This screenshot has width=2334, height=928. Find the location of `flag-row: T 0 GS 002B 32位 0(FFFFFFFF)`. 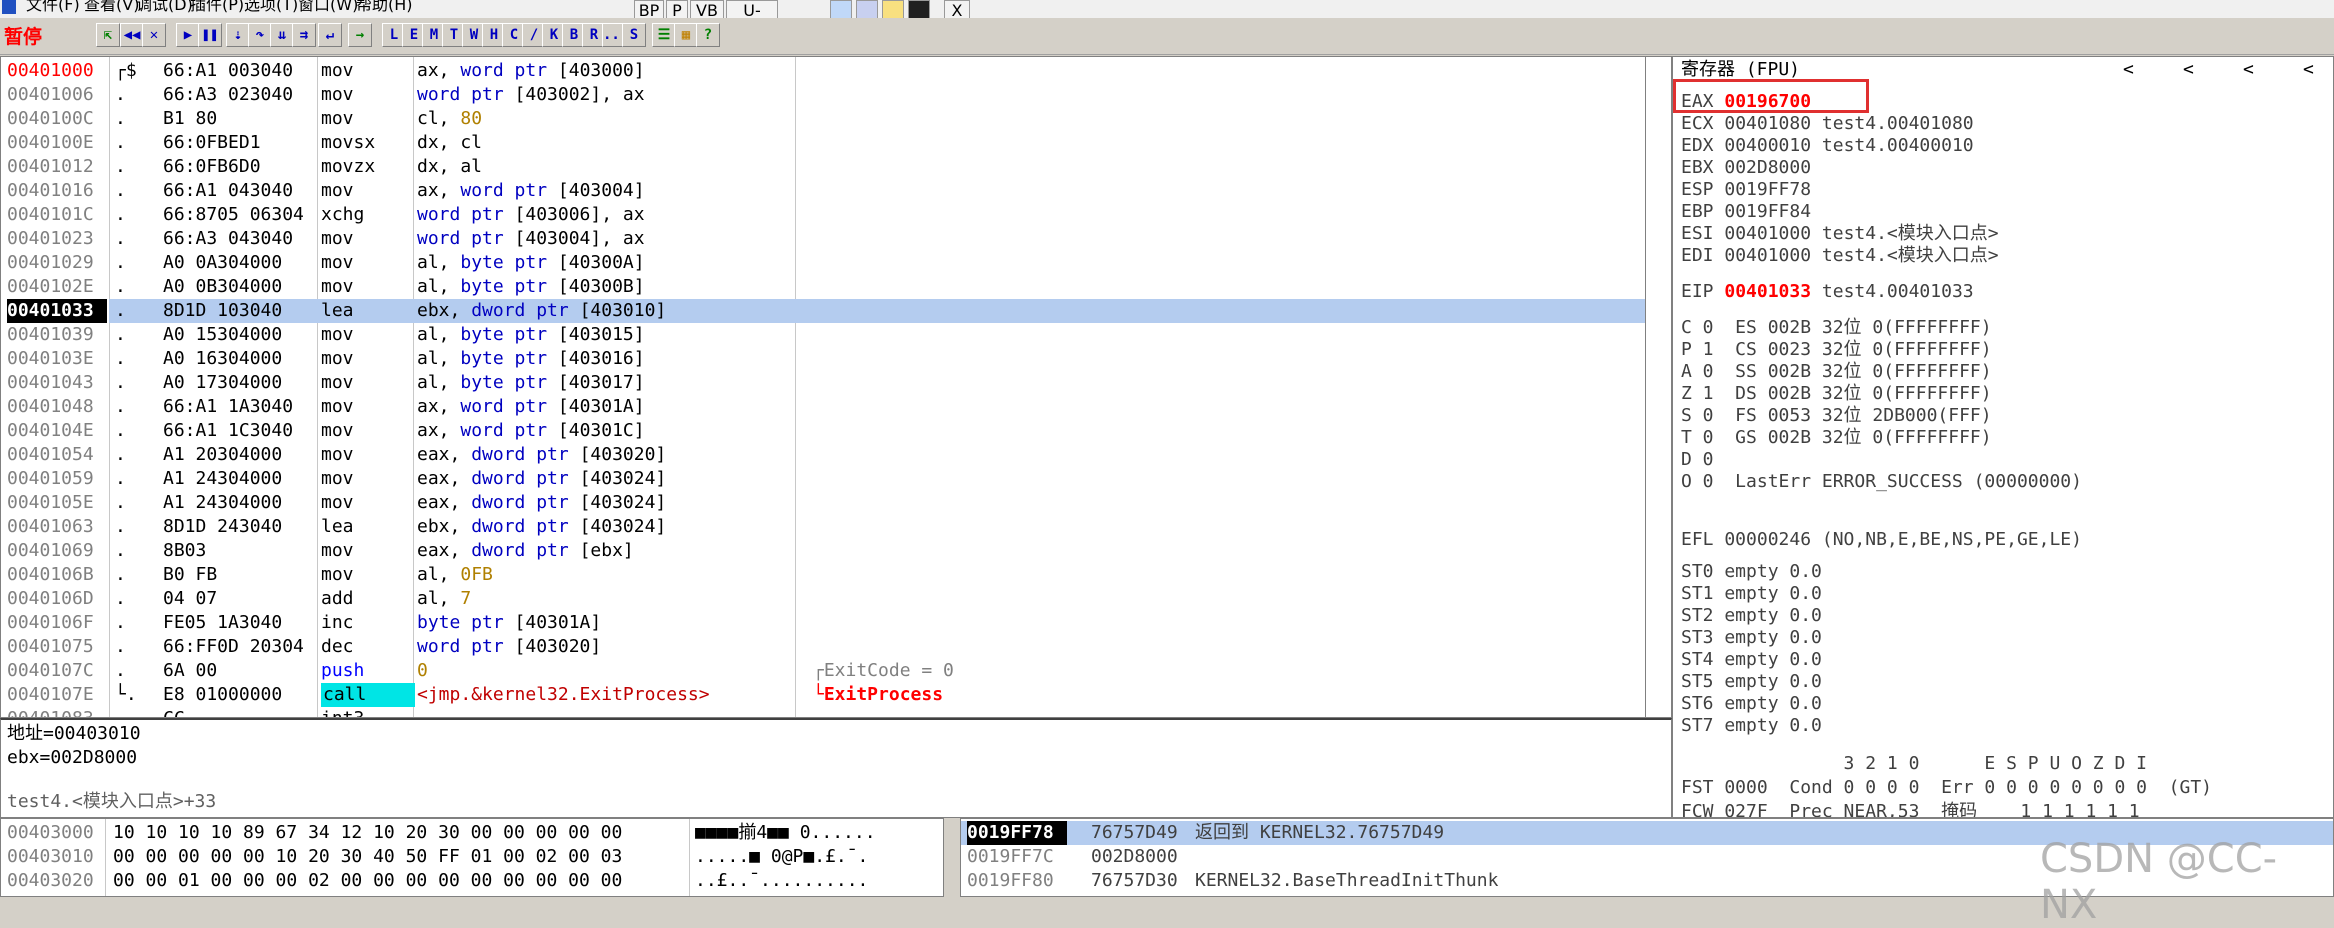

flag-row: T 0 GS 002B 32位 0(FFFFFFFF) is located at coordinates (1836, 438).